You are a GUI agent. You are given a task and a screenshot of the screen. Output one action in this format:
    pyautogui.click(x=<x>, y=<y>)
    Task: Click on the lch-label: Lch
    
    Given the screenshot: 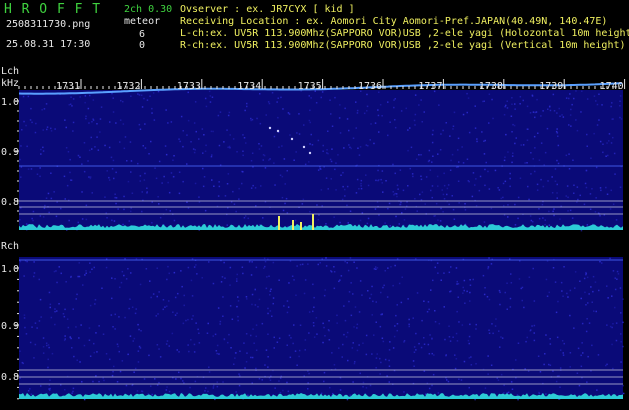 What is the action you would take?
    pyautogui.click(x=10, y=71)
    